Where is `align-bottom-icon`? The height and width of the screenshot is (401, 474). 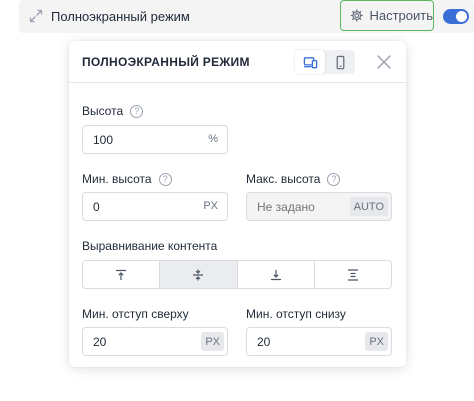 align-bottom-icon is located at coordinates (275, 274).